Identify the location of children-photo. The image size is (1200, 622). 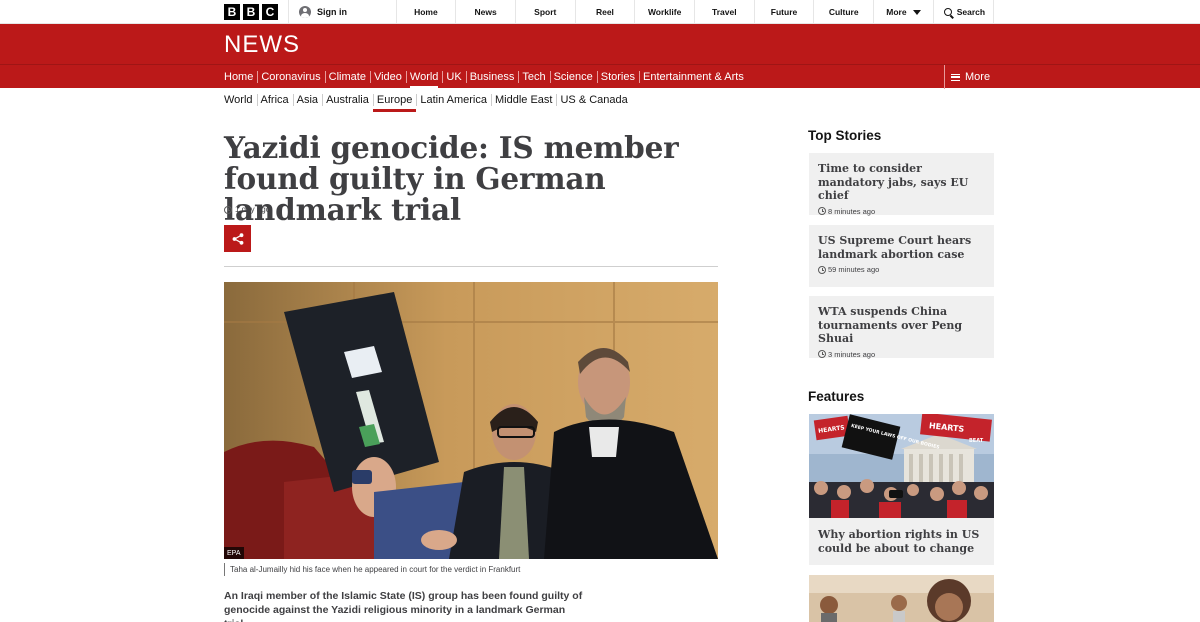
(901, 598).